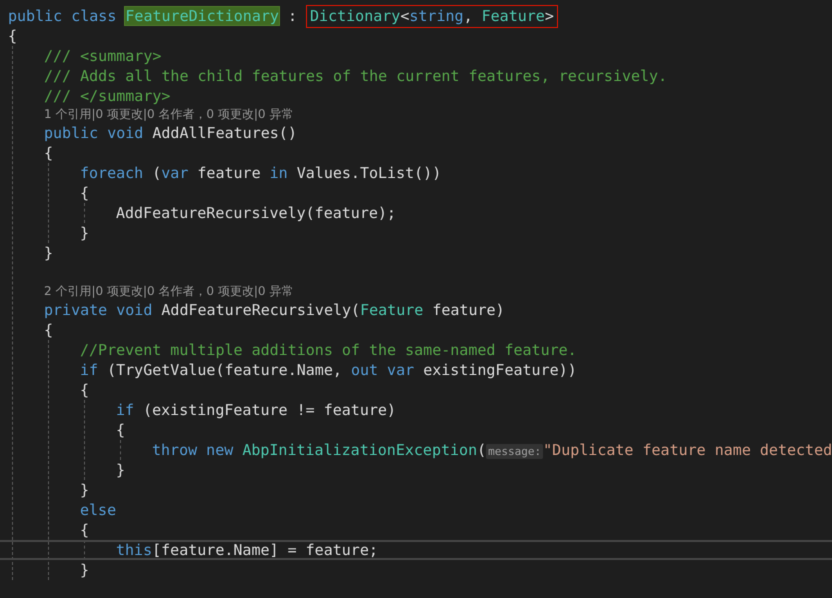 This screenshot has width=832, height=598. What do you see at coordinates (170, 133) in the screenshot?
I see `code-line: public void AddAllFeatures()` at bounding box center [170, 133].